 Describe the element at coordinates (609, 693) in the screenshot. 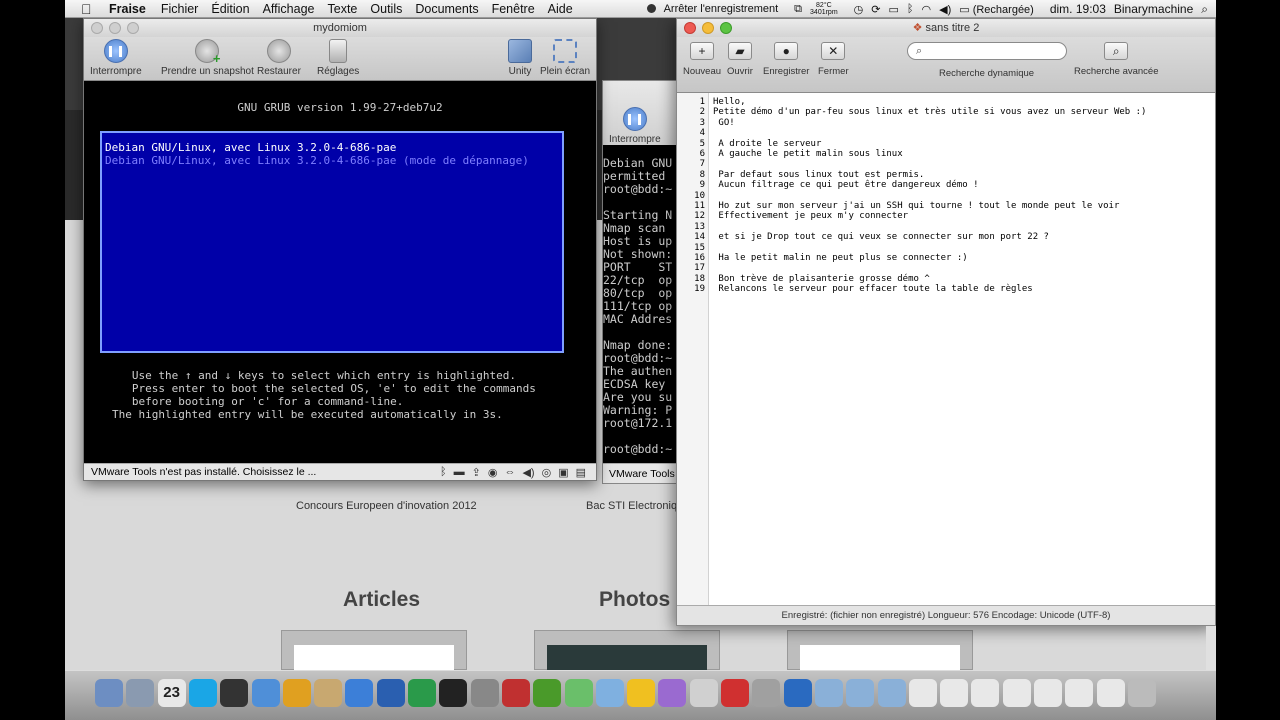

I see `cube-icon` at that location.